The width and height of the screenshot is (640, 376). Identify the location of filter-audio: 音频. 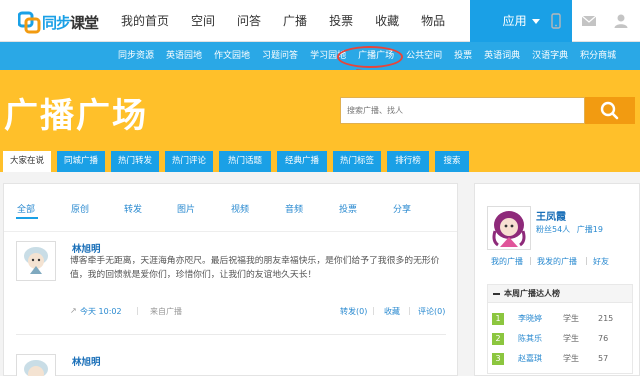
(294, 208).